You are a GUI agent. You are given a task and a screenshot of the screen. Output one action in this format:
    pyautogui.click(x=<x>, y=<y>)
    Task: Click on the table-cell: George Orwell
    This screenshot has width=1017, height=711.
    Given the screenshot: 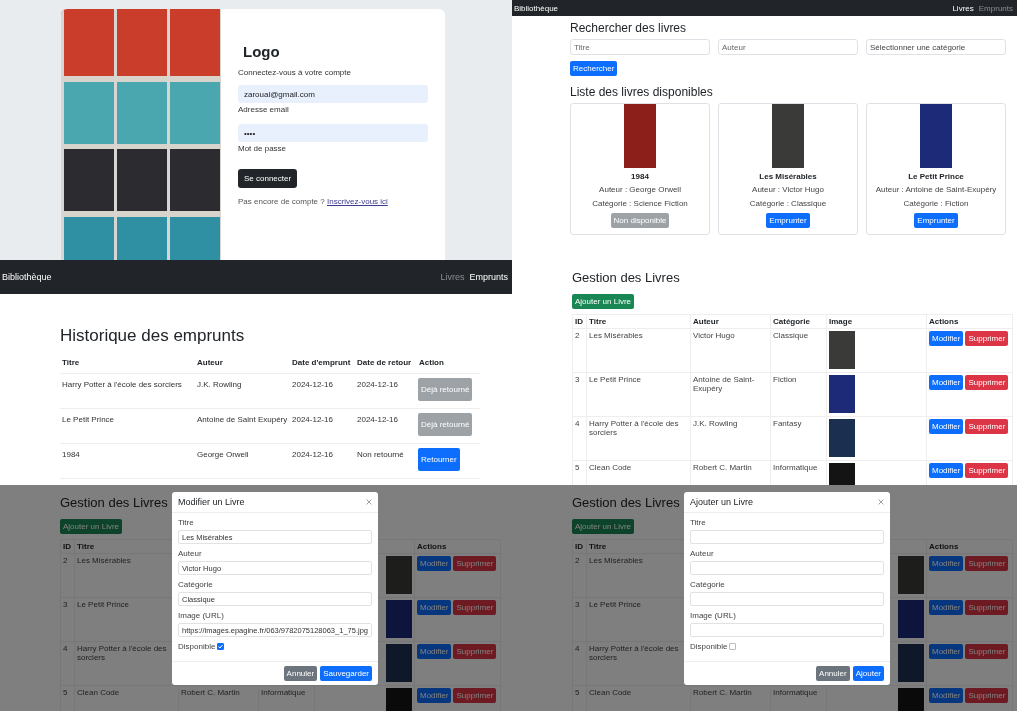 What is the action you would take?
    pyautogui.click(x=242, y=461)
    